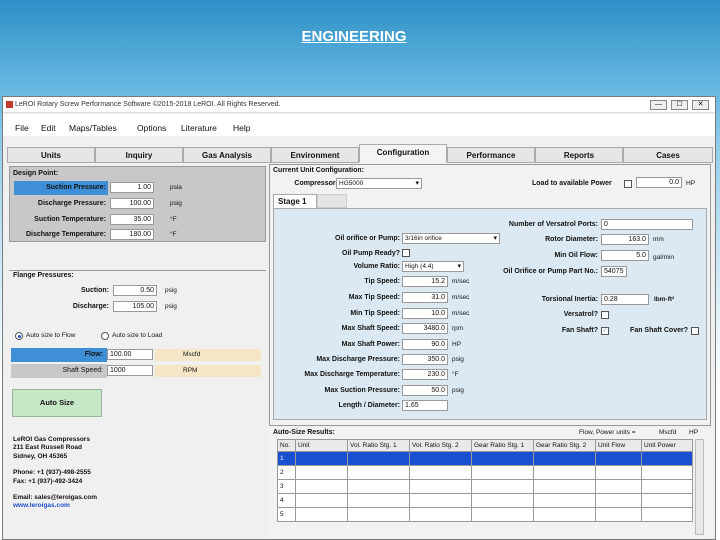 The width and height of the screenshot is (720, 540). Describe the element at coordinates (425, 281) in the screenshot. I see `tip-speed-input: 15.2` at that location.